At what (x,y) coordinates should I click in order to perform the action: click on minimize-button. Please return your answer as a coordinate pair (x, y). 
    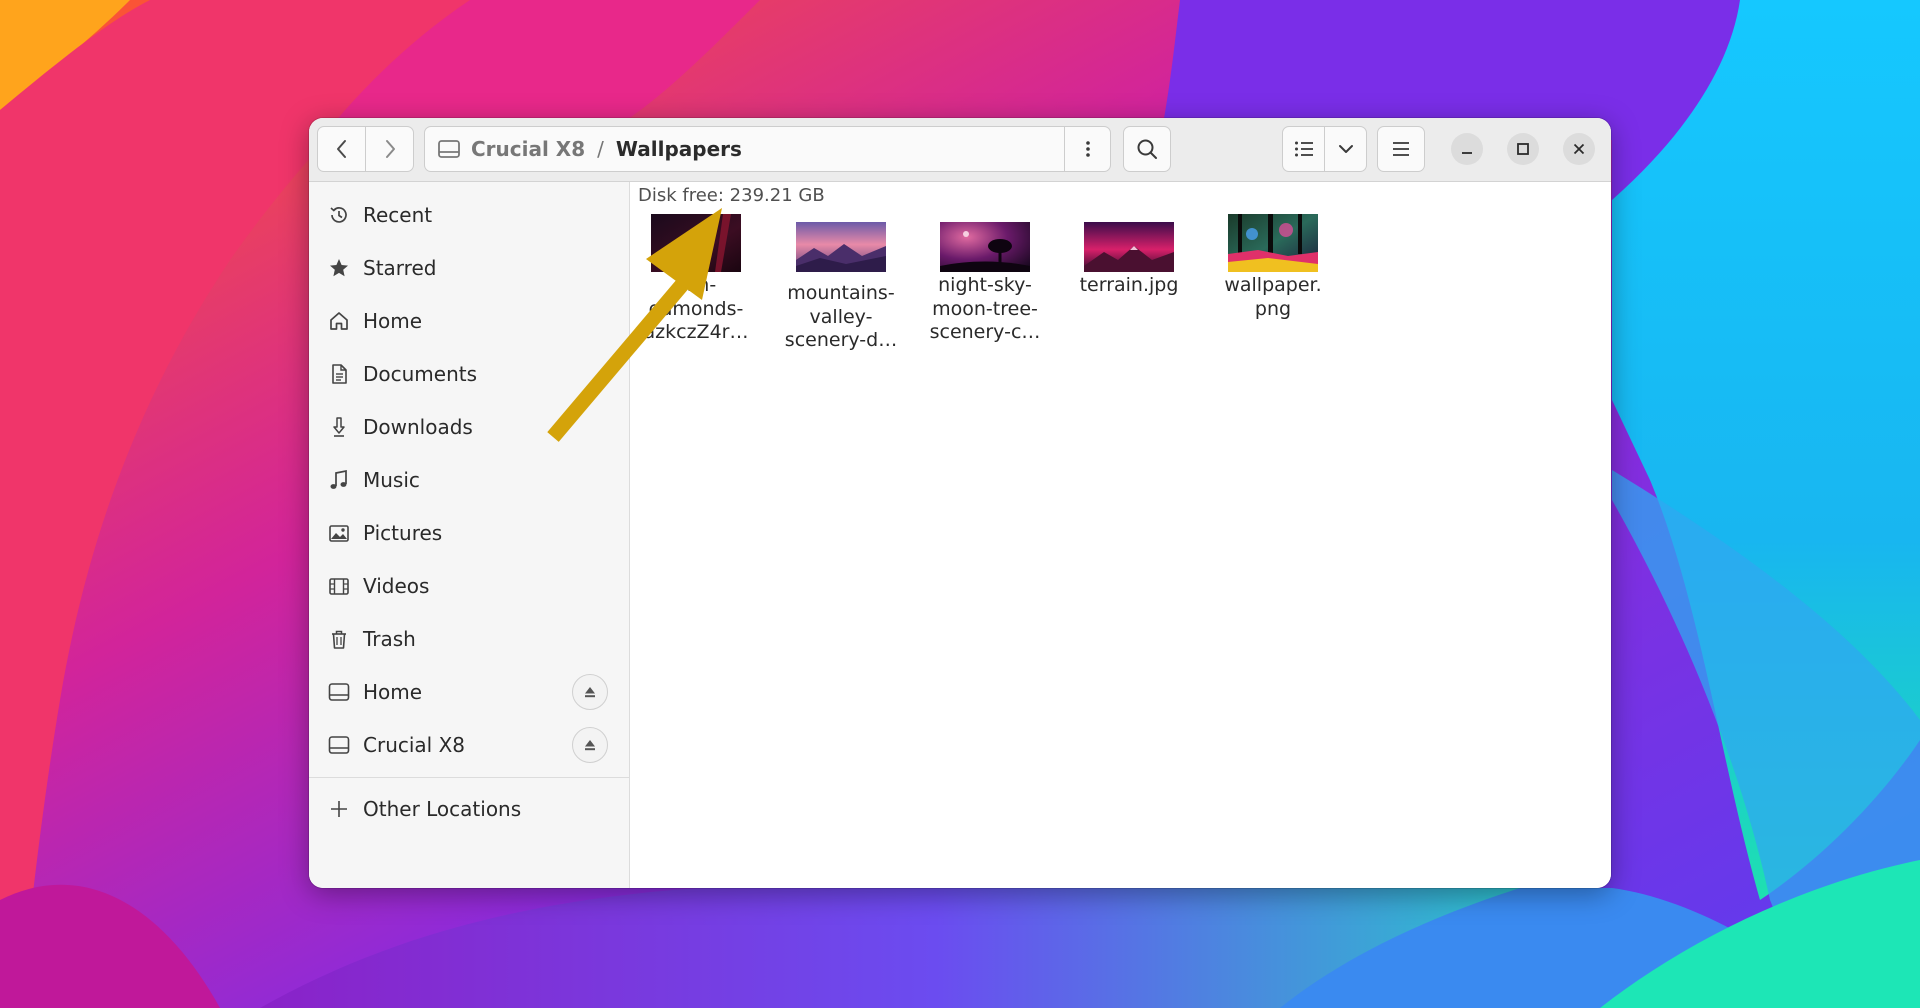
    Looking at the image, I should click on (1467, 149).